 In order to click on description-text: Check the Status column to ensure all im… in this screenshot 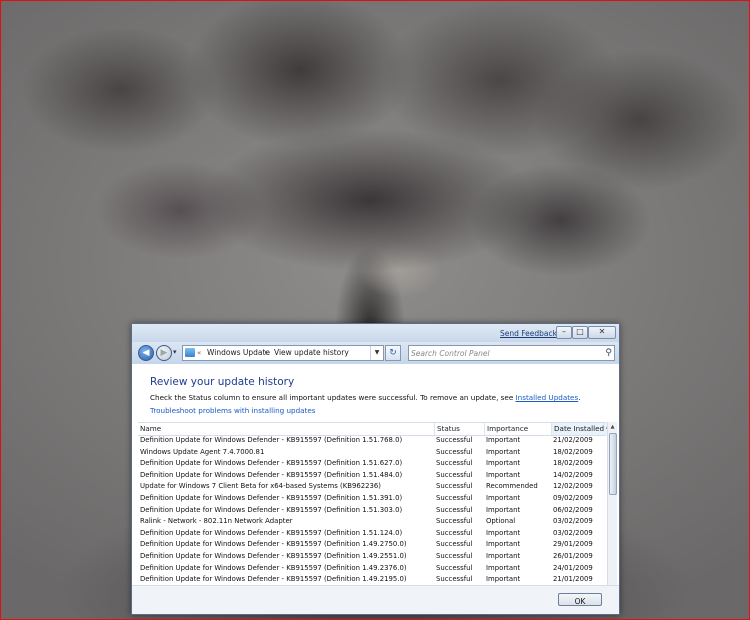, I will do `click(333, 397)`.